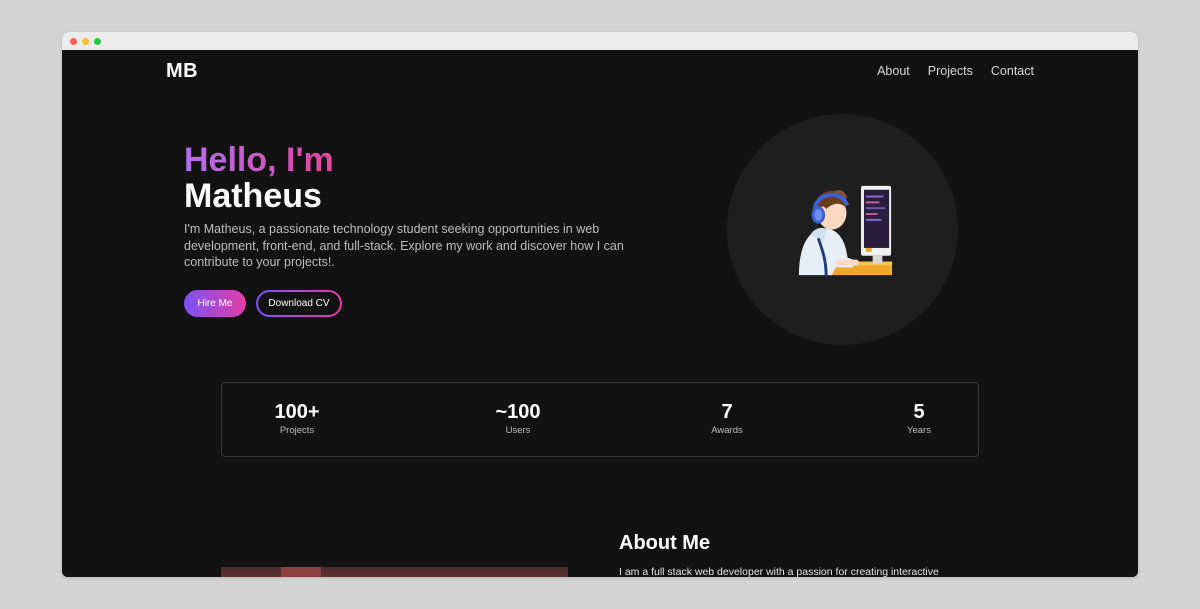  Describe the element at coordinates (727, 412) in the screenshot. I see `stat-value: 7` at that location.